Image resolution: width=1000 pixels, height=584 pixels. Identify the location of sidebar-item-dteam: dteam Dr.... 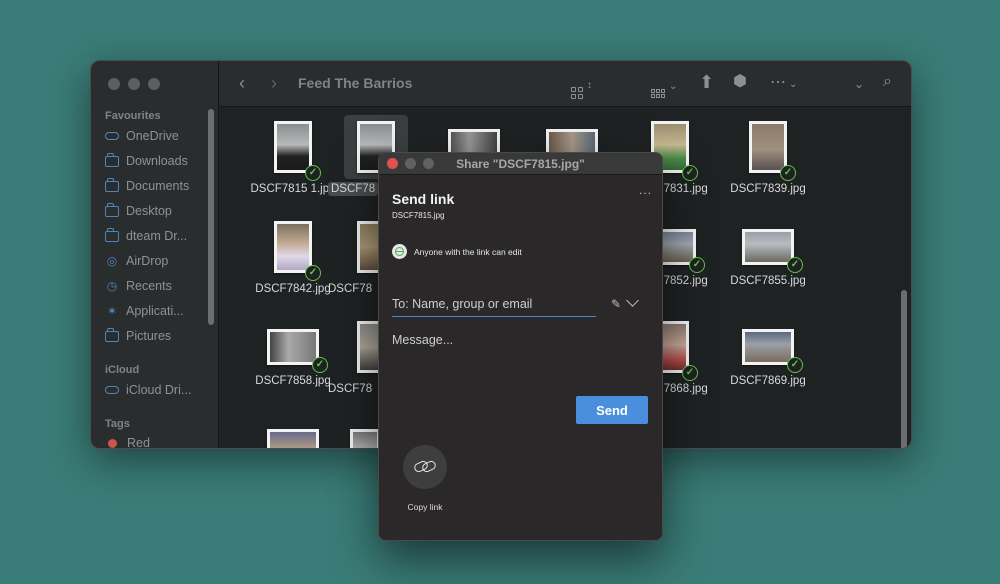
(146, 235).